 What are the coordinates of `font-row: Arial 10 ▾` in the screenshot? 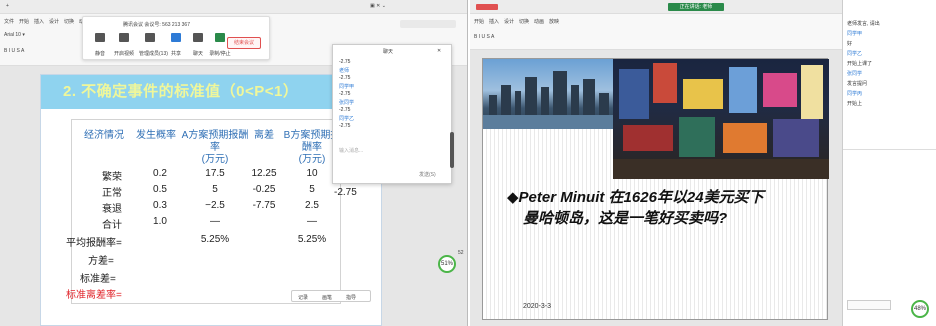 It's located at (14, 35).